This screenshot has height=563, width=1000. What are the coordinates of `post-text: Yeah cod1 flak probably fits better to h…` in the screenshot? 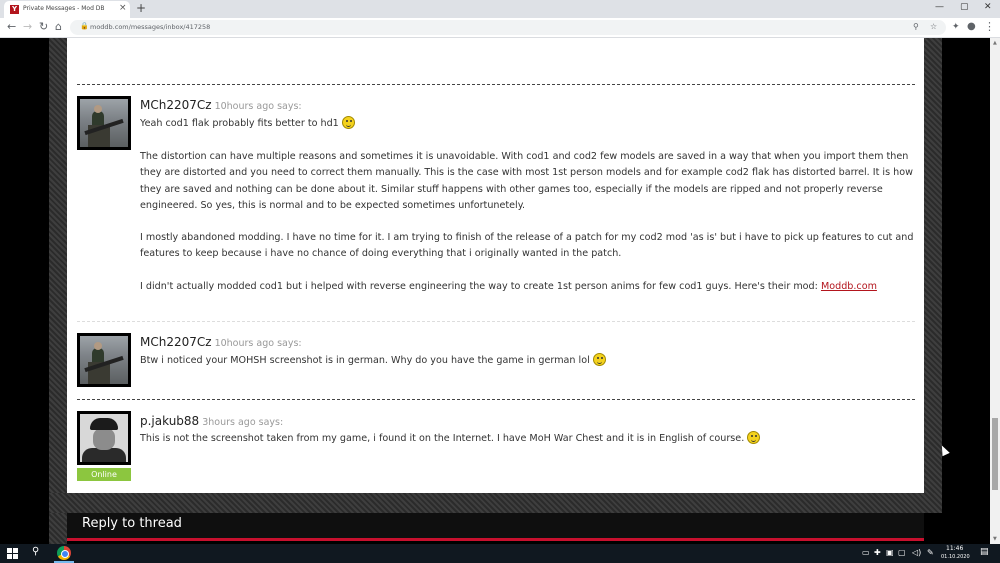 It's located at (529, 124).